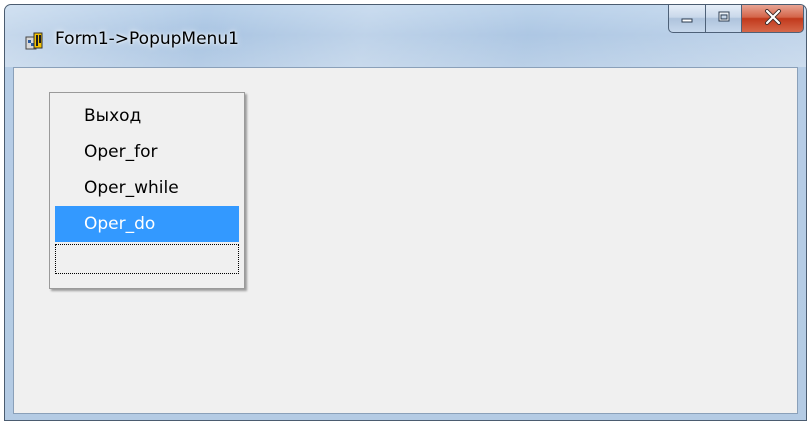 This screenshot has width=811, height=423. I want to click on menu-item-vykhod: Выход, so click(147, 116).